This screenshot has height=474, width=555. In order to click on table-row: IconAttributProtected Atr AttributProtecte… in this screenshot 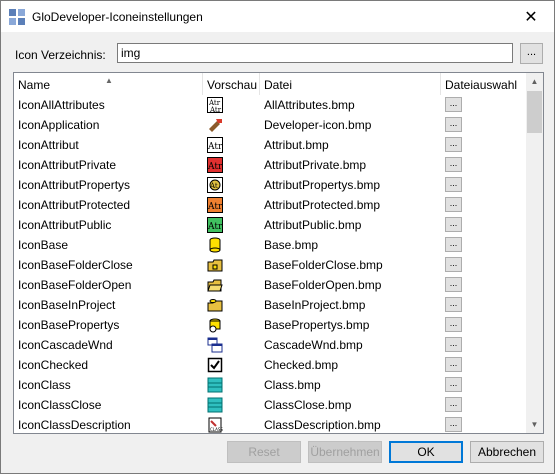, I will do `click(270, 205)`.